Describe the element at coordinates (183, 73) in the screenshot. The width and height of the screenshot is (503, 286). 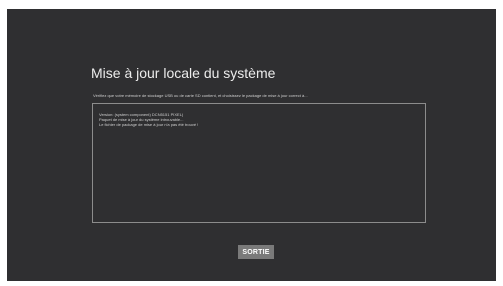
I see `page-title: Mise à jour locale du système` at that location.